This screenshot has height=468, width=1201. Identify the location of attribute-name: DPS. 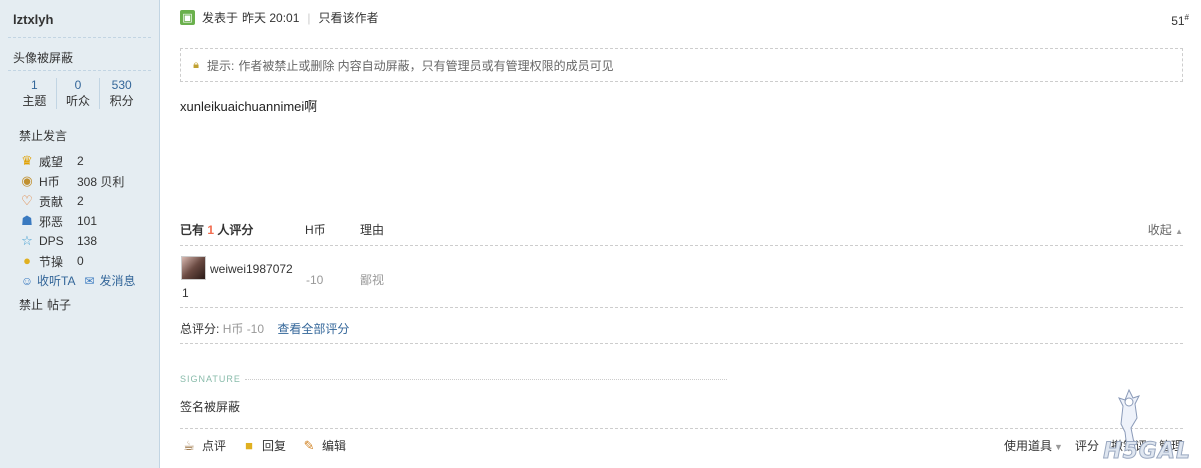
(51, 241).